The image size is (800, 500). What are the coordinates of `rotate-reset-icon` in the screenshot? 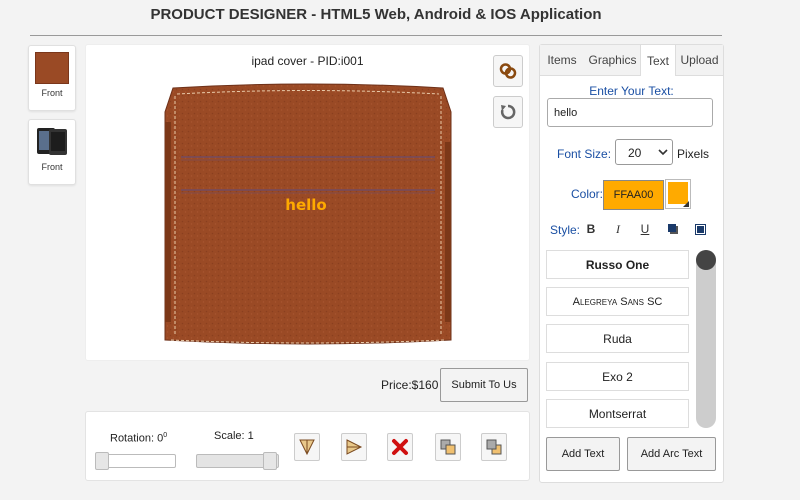 It's located at (508, 112).